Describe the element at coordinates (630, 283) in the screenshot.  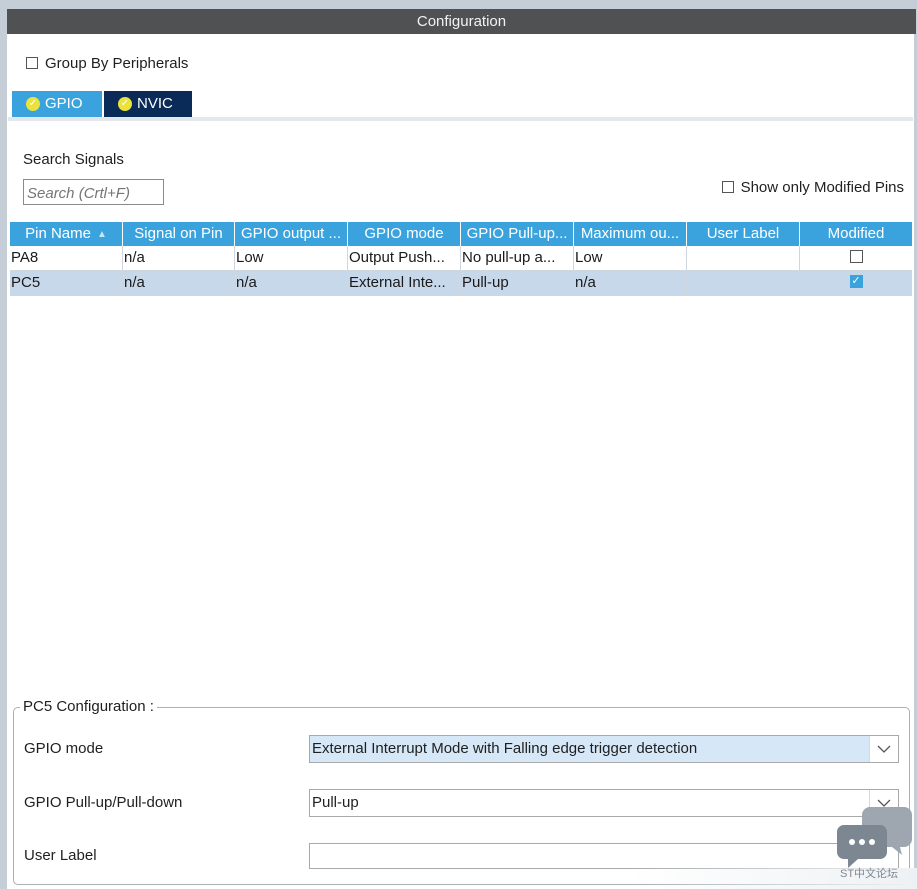
I see `cell-maximum-output-speed: n/a` at that location.